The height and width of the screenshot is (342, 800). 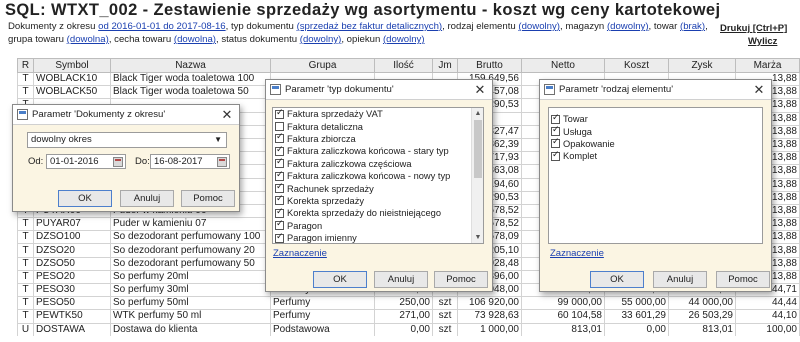 I want to click on table-cell: 55 000,00, so click(x=636, y=303).